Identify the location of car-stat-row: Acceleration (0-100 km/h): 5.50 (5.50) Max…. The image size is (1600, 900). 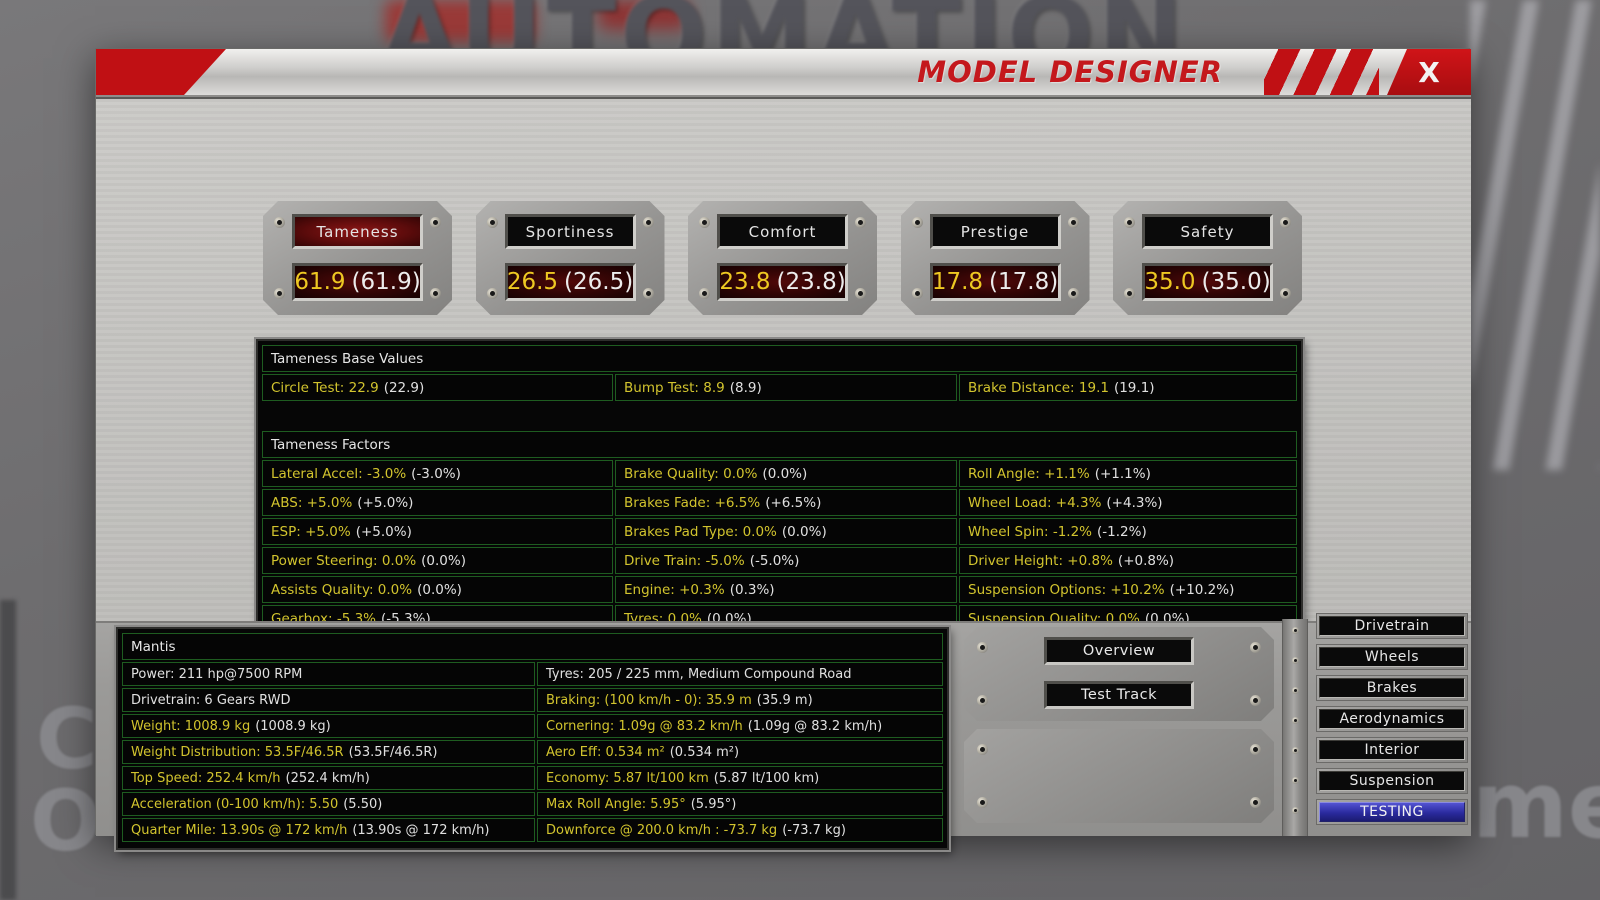
(532, 804).